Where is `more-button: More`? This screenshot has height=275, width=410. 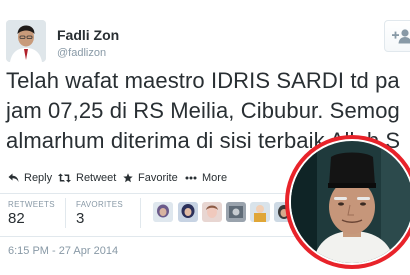
more-button: More is located at coordinates (206, 178).